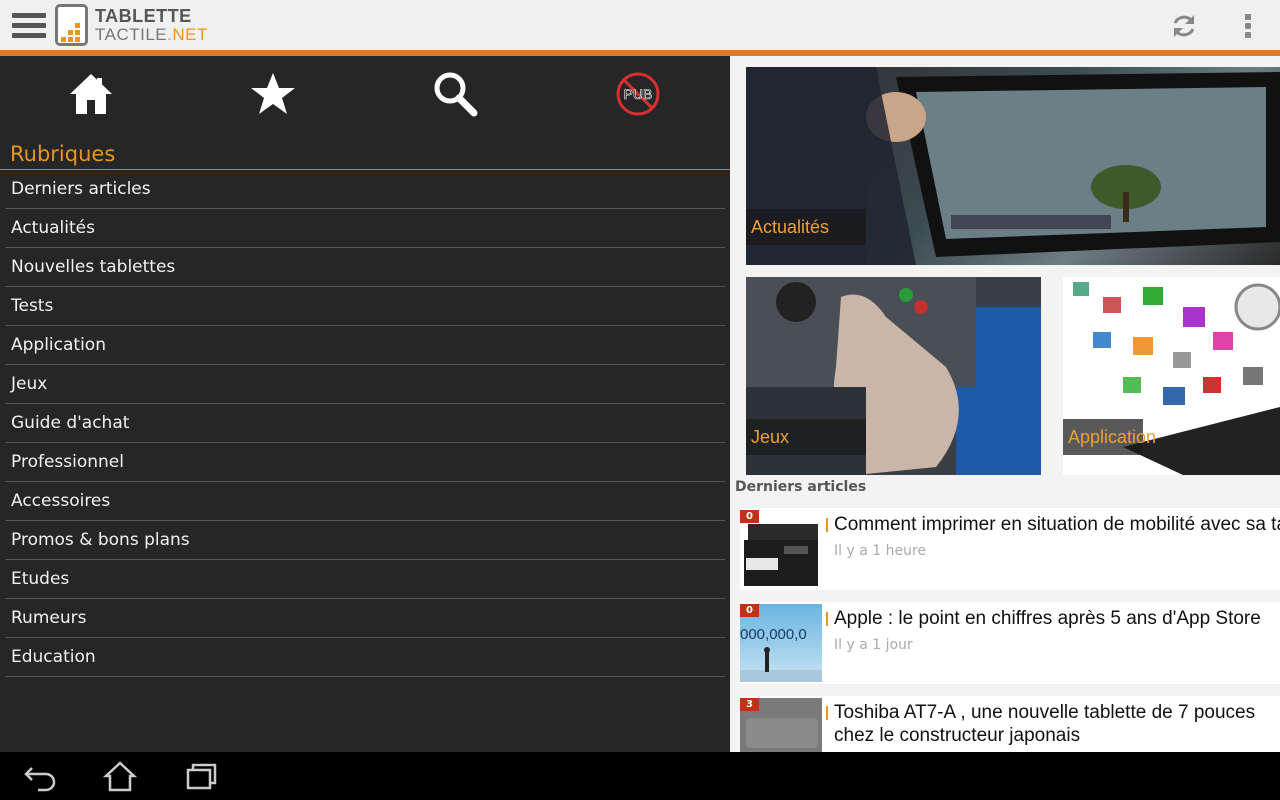  What do you see at coordinates (365, 96) in the screenshot?
I see `drawer-quick-actions: PUB` at bounding box center [365, 96].